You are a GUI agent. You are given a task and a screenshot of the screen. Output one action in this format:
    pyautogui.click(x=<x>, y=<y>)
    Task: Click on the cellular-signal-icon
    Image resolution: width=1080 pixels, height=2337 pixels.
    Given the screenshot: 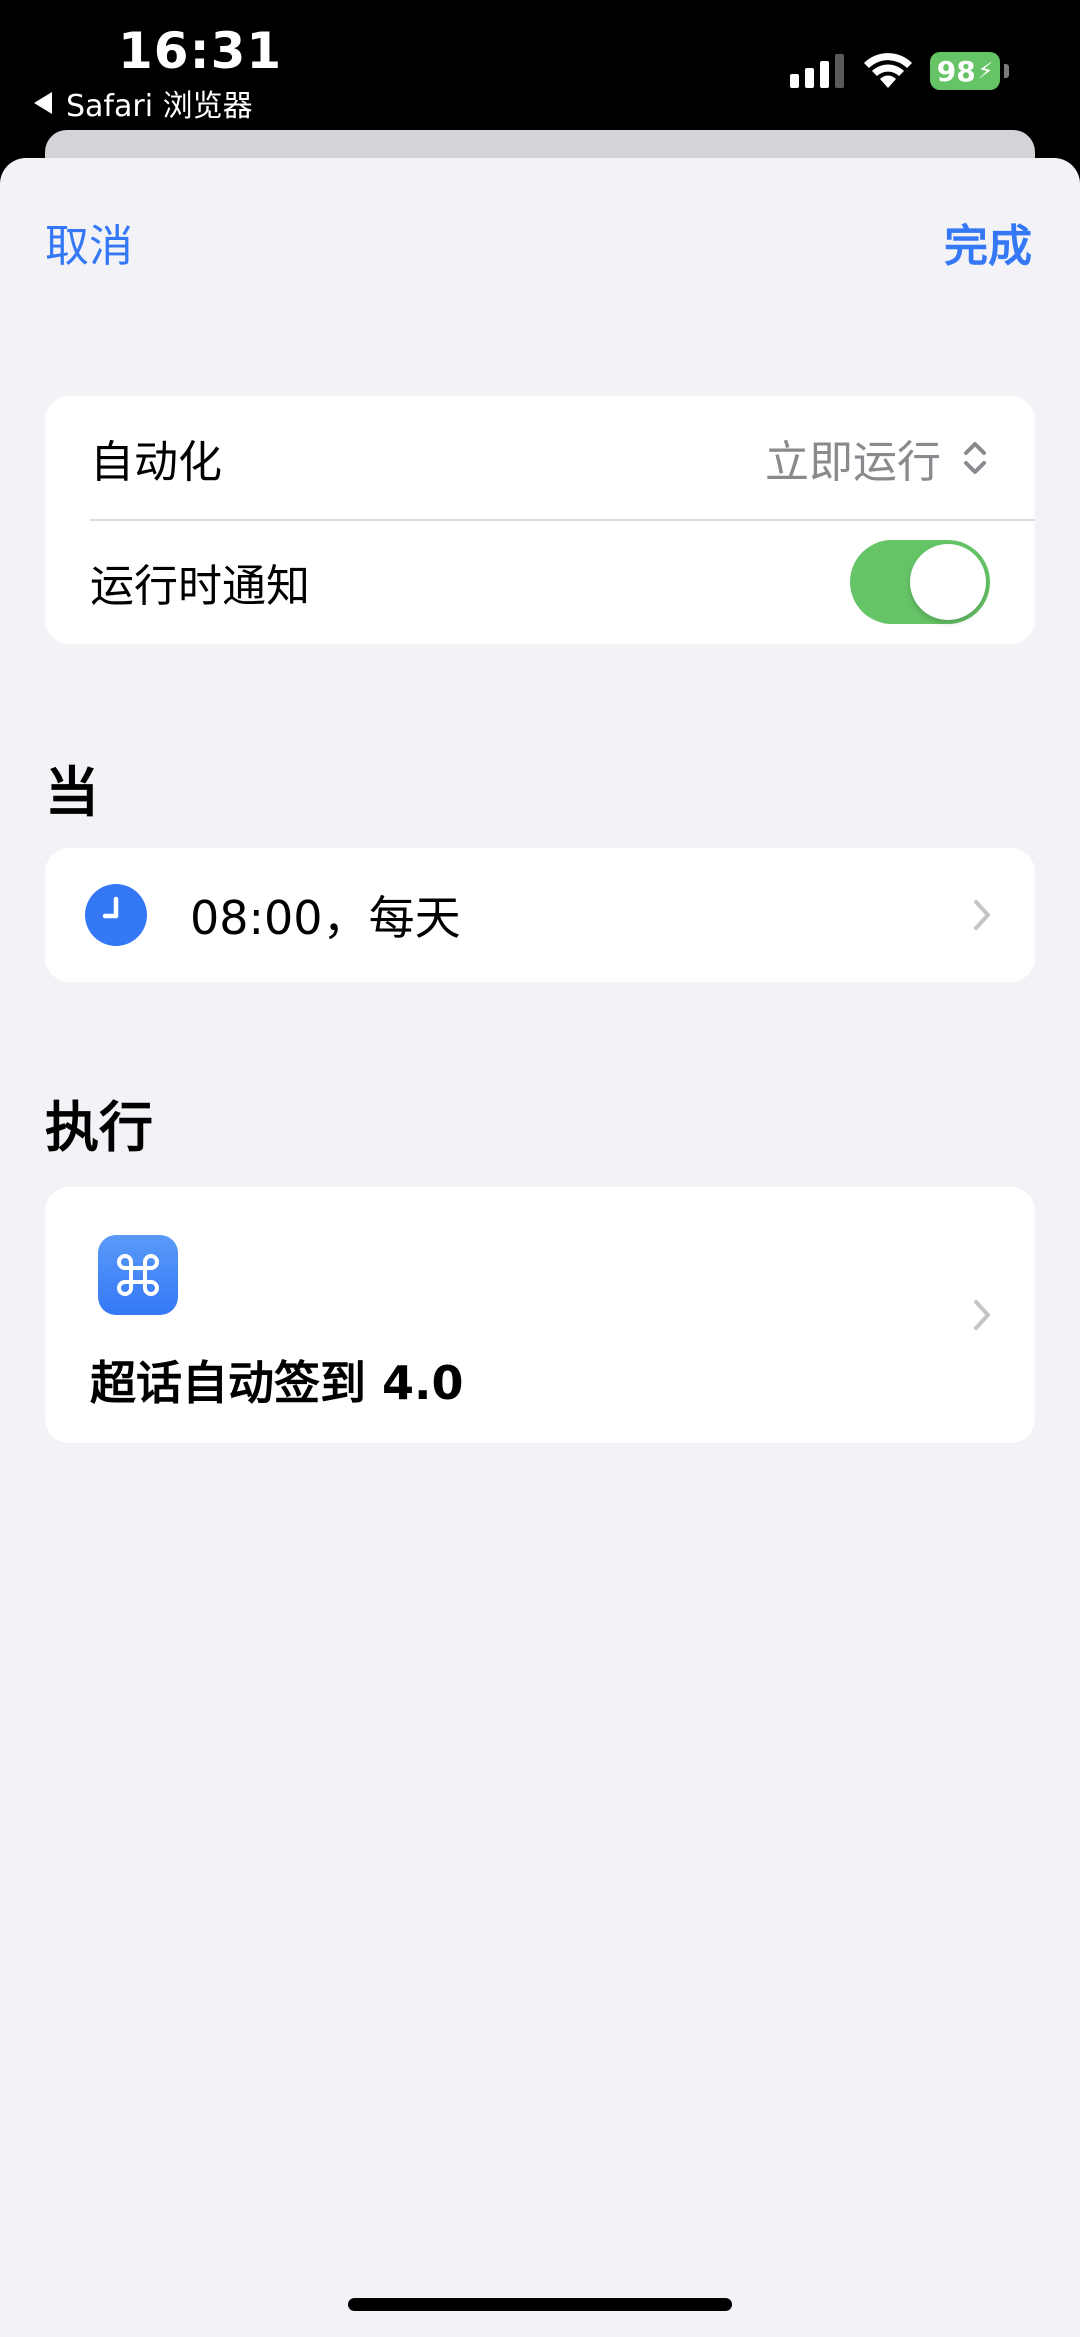 What is the action you would take?
    pyautogui.click(x=817, y=70)
    